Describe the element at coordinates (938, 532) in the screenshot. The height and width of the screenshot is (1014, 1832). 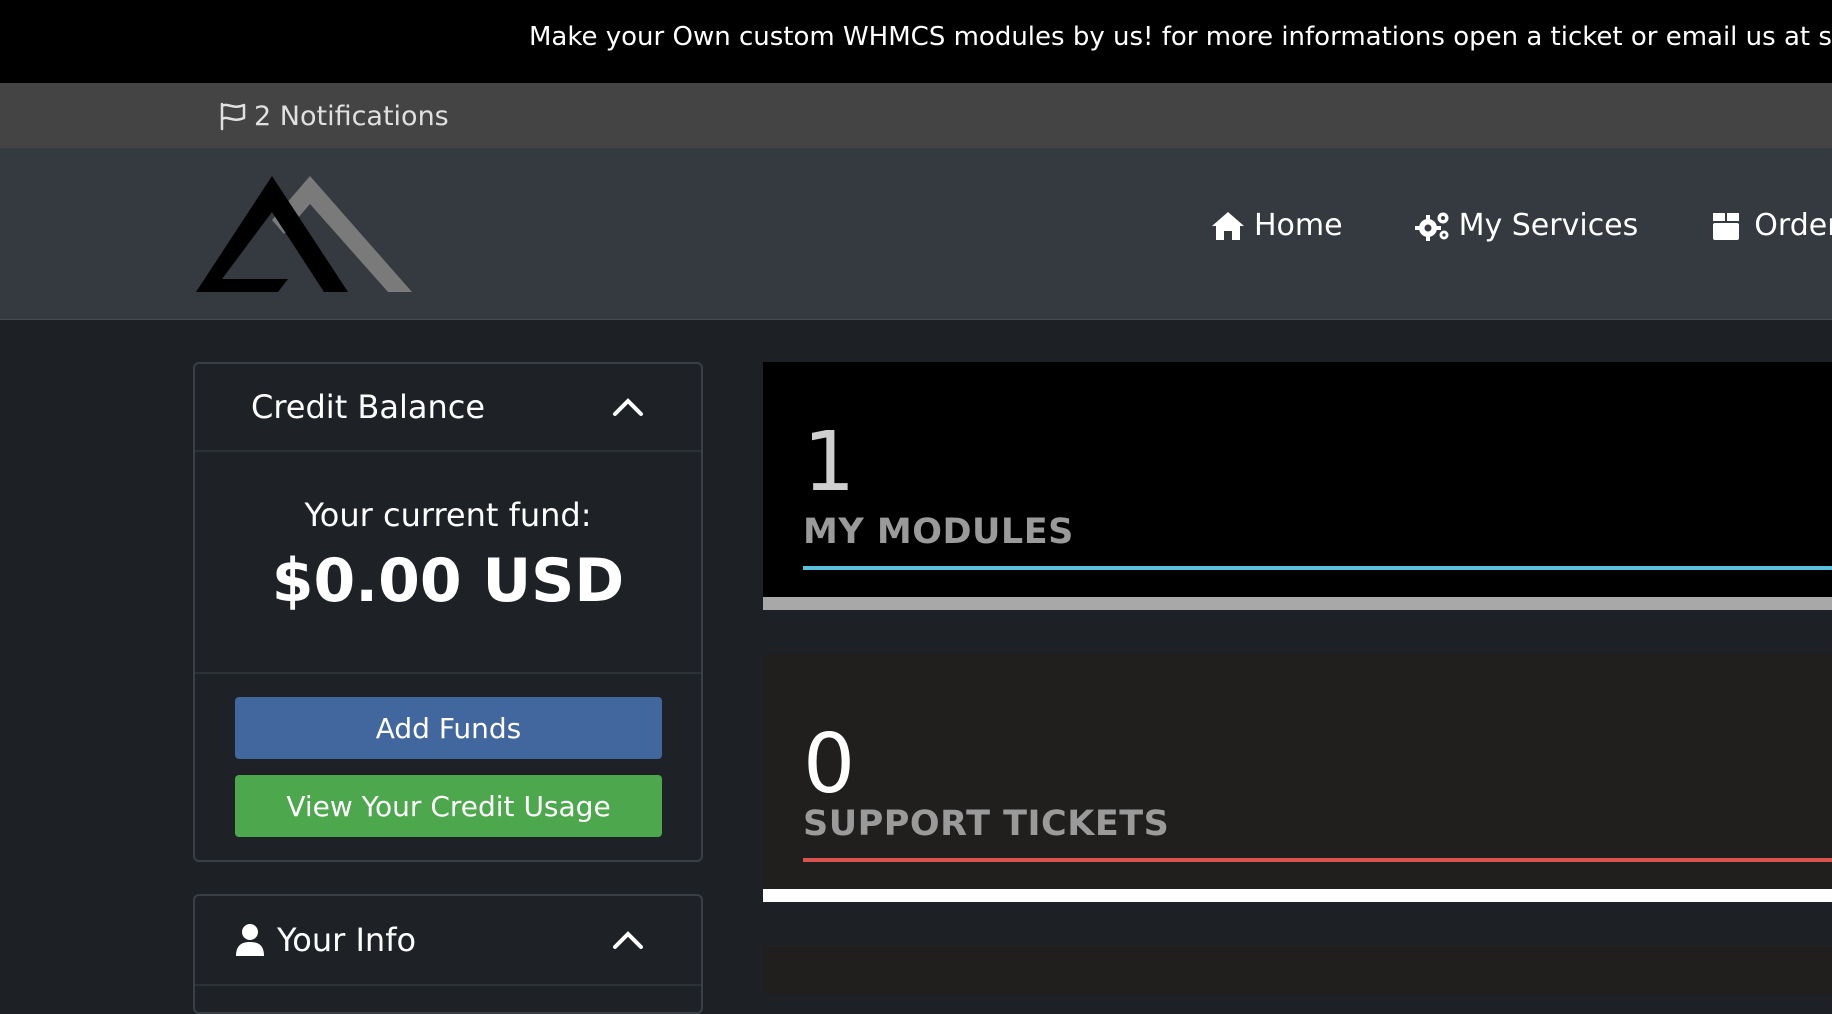
I see `my-modules-label: MY MODULES` at that location.